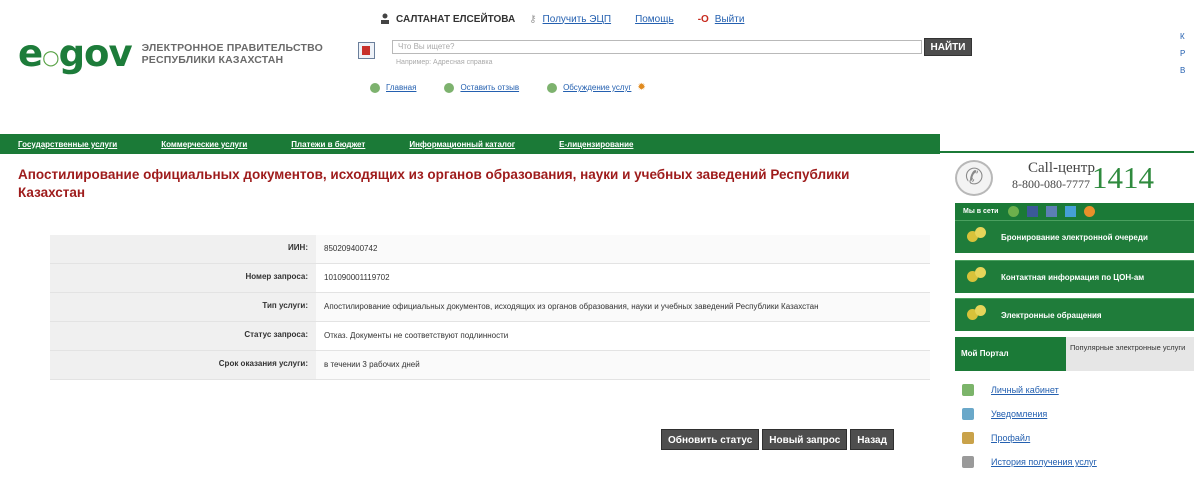 Image resolution: width=1194 pixels, height=498 pixels. I want to click on call-center-label: Call-центр, so click(1061, 168).